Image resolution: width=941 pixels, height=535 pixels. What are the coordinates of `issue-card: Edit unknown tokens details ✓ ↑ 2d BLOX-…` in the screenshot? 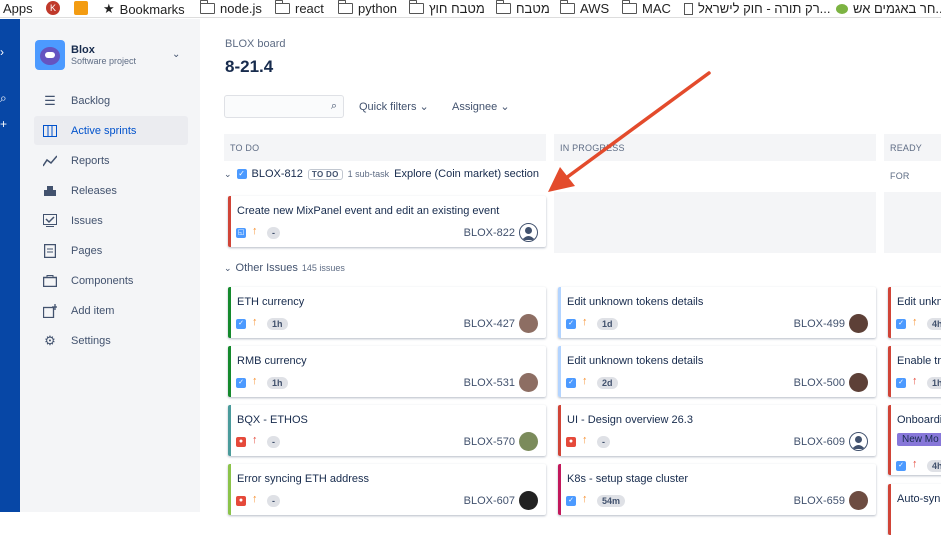 It's located at (717, 371).